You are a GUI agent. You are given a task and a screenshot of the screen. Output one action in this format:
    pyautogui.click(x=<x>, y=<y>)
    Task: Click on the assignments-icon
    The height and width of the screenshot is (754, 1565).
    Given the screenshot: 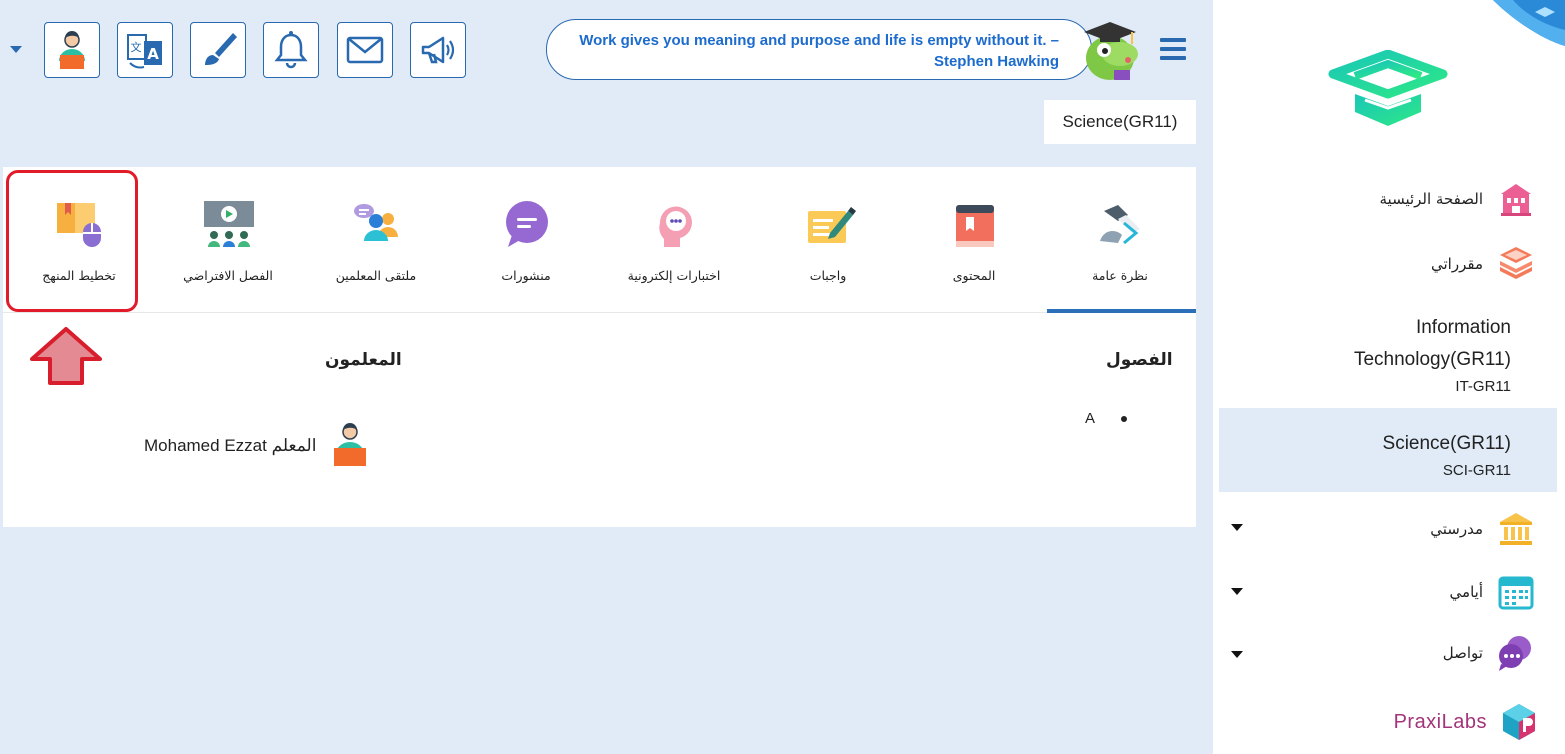 What is the action you would take?
    pyautogui.click(x=832, y=225)
    